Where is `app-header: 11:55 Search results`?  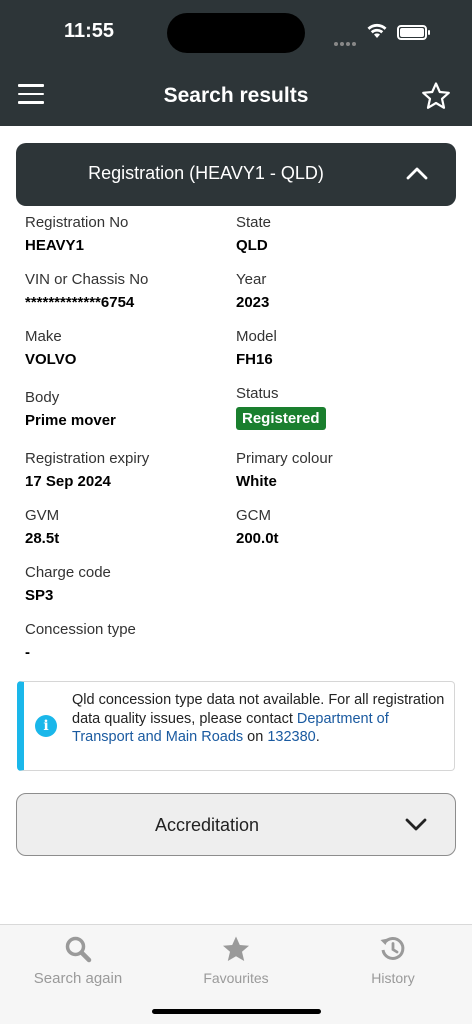
app-header: 11:55 Search results is located at coordinates (236, 63).